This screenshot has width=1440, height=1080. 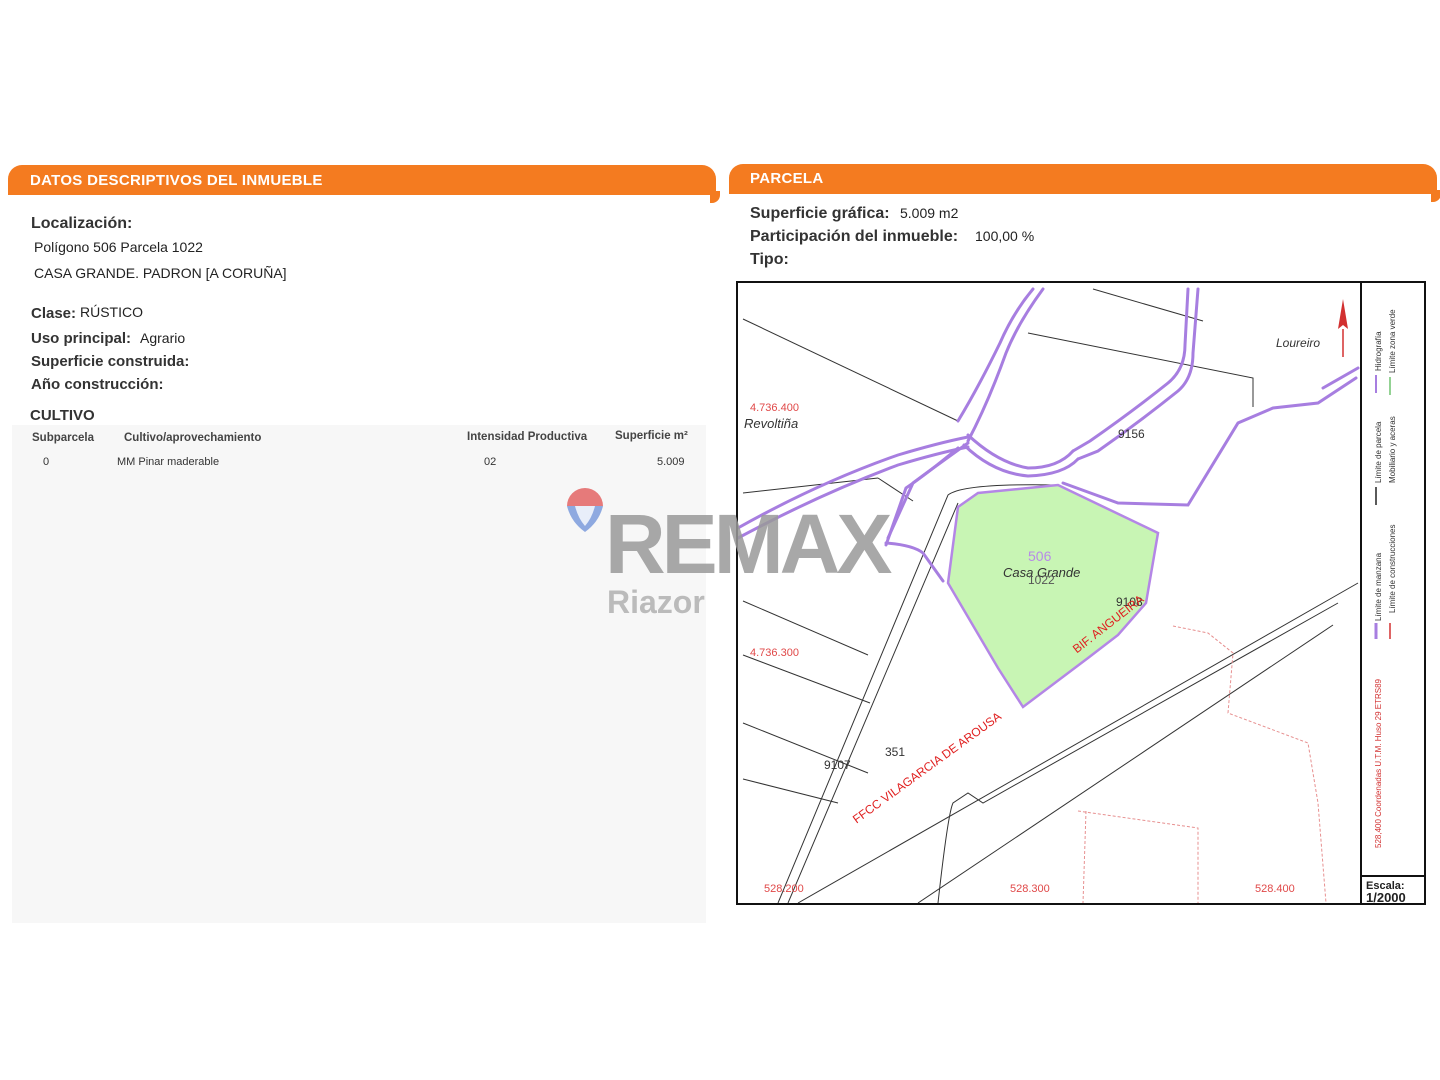 I want to click on header-cultivo: Cultivo/aprovechamiento, so click(x=193, y=438).